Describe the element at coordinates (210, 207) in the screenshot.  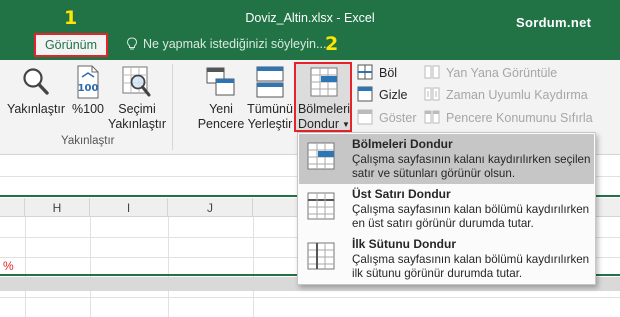
I see `column-header-j: J` at that location.